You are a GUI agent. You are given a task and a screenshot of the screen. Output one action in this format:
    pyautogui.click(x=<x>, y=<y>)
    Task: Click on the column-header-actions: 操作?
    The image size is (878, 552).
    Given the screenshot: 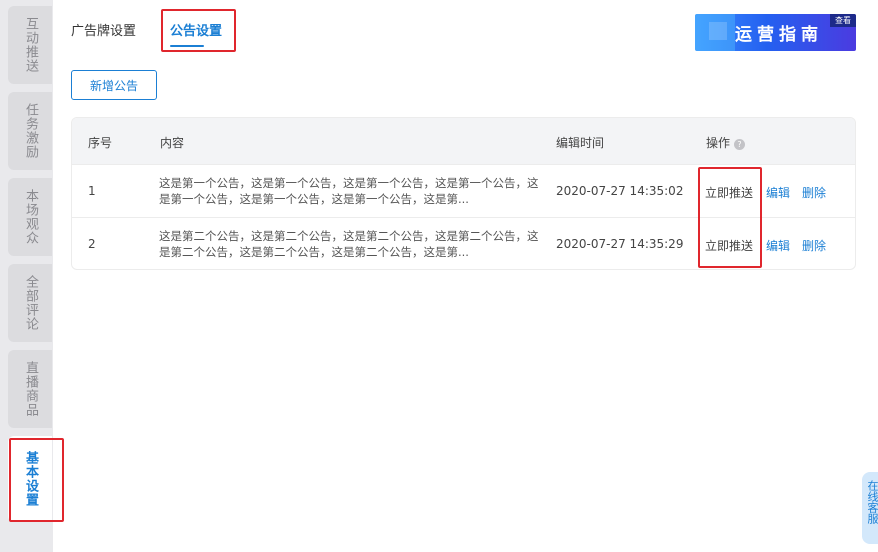 What is the action you would take?
    pyautogui.click(x=726, y=142)
    